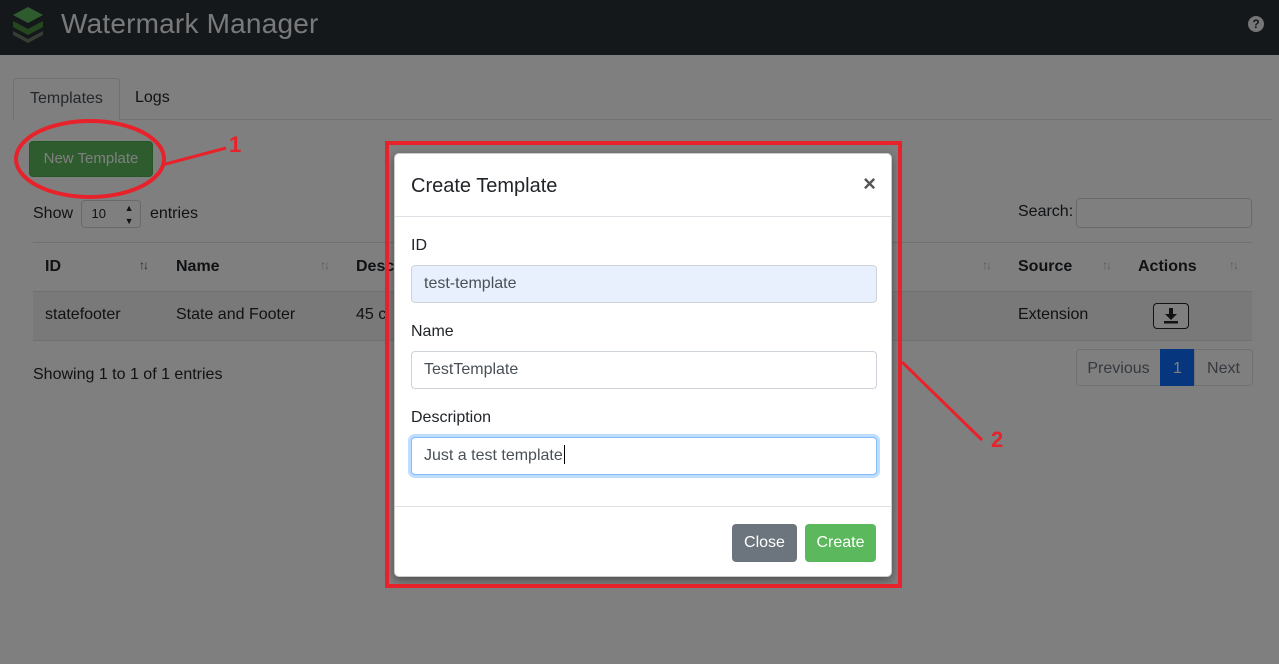  What do you see at coordinates (90, 159) in the screenshot?
I see `annotation-ellipse` at bounding box center [90, 159].